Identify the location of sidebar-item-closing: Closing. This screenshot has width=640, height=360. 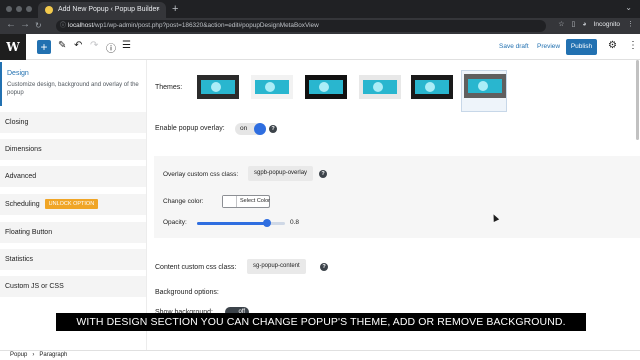
(73, 123).